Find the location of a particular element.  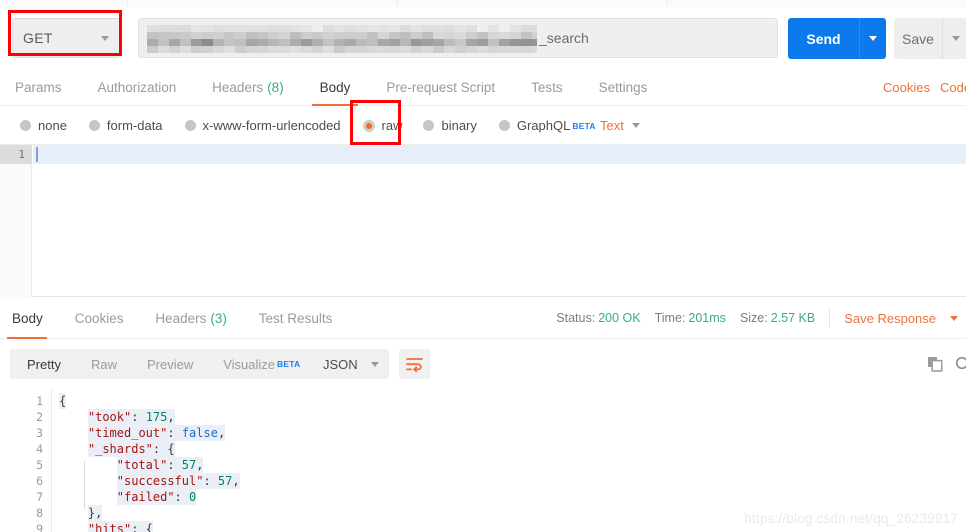

response-line-number: 8 is located at coordinates (39, 513).